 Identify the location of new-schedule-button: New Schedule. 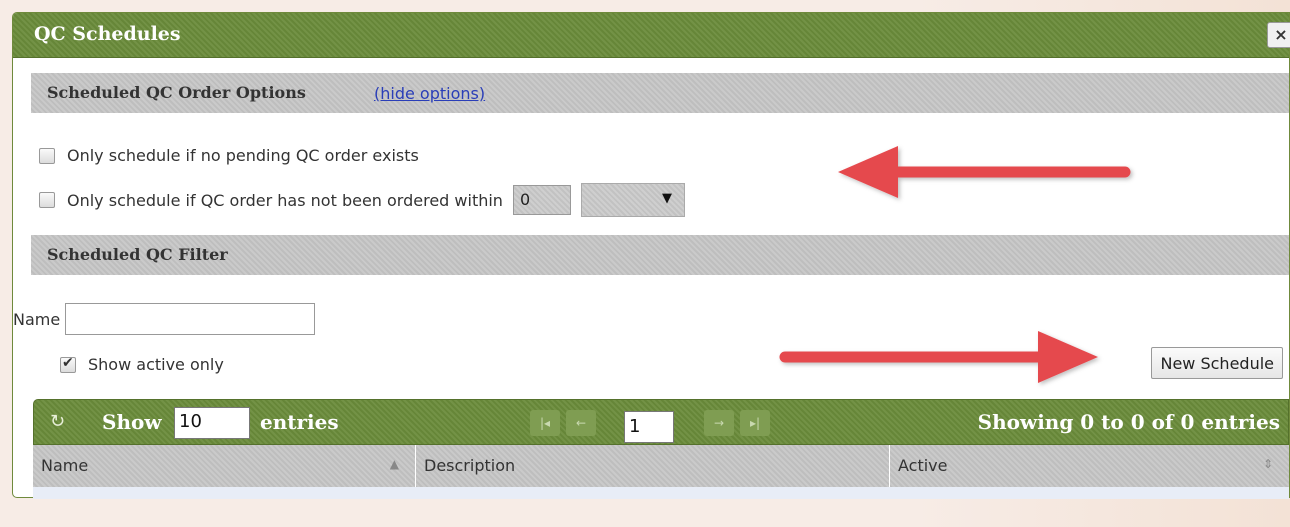
(1217, 363).